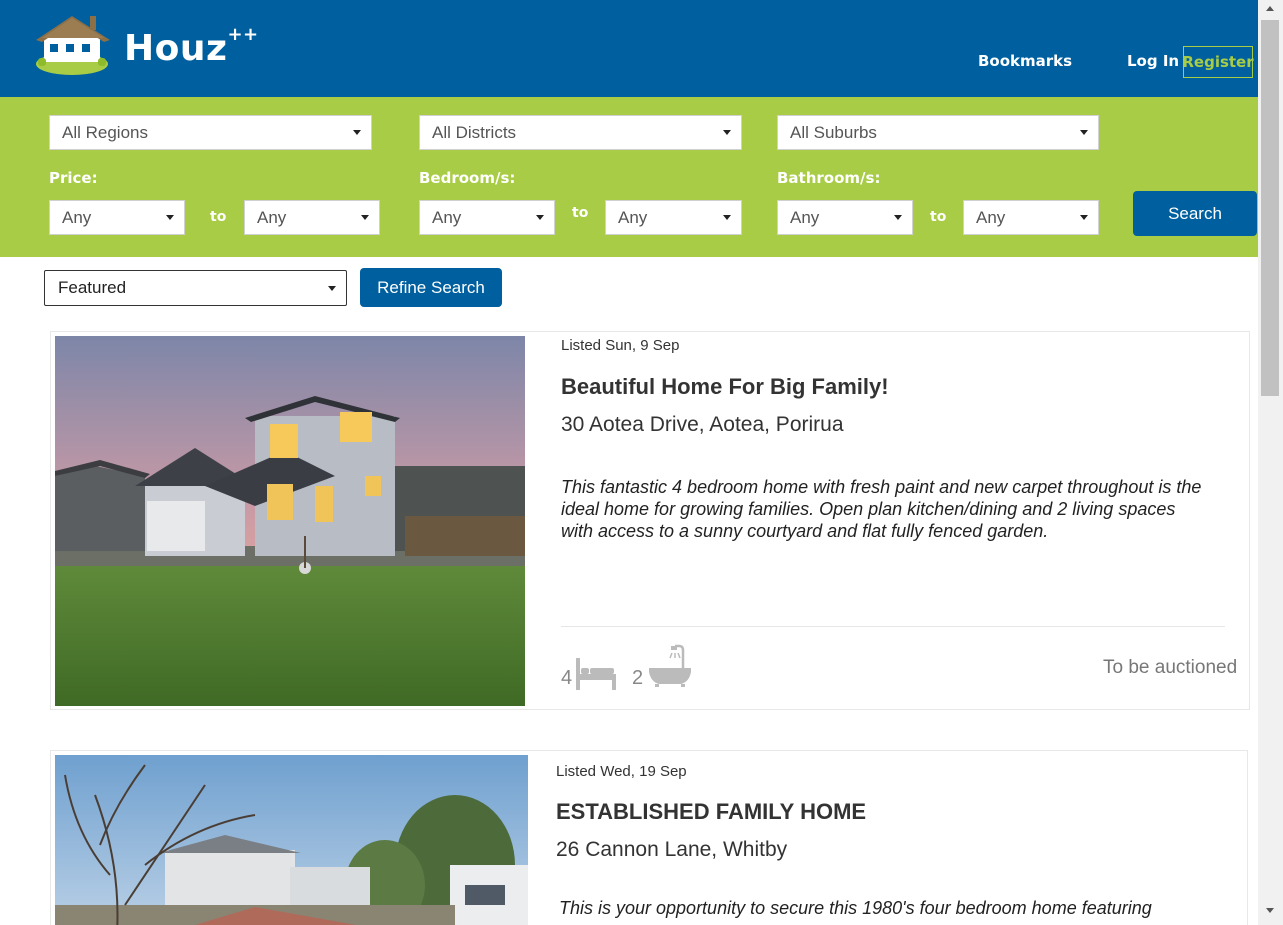 The height and width of the screenshot is (925, 1283). What do you see at coordinates (1270, 208) in the screenshot?
I see `scrollbar-thumb` at bounding box center [1270, 208].